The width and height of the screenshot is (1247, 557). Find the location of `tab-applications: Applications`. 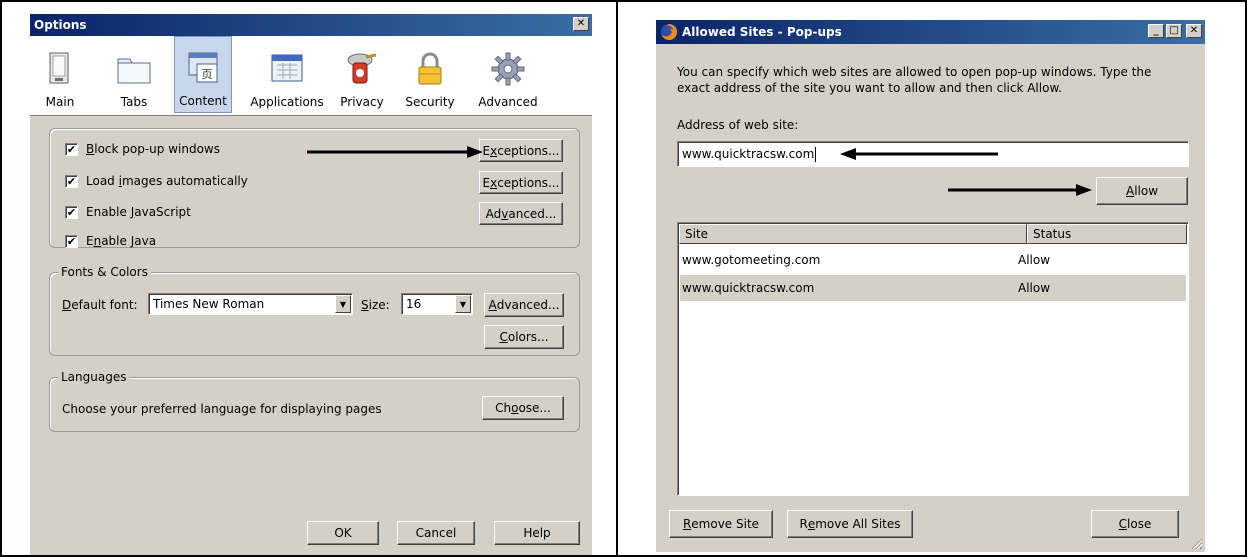

tab-applications: Applications is located at coordinates (287, 74).